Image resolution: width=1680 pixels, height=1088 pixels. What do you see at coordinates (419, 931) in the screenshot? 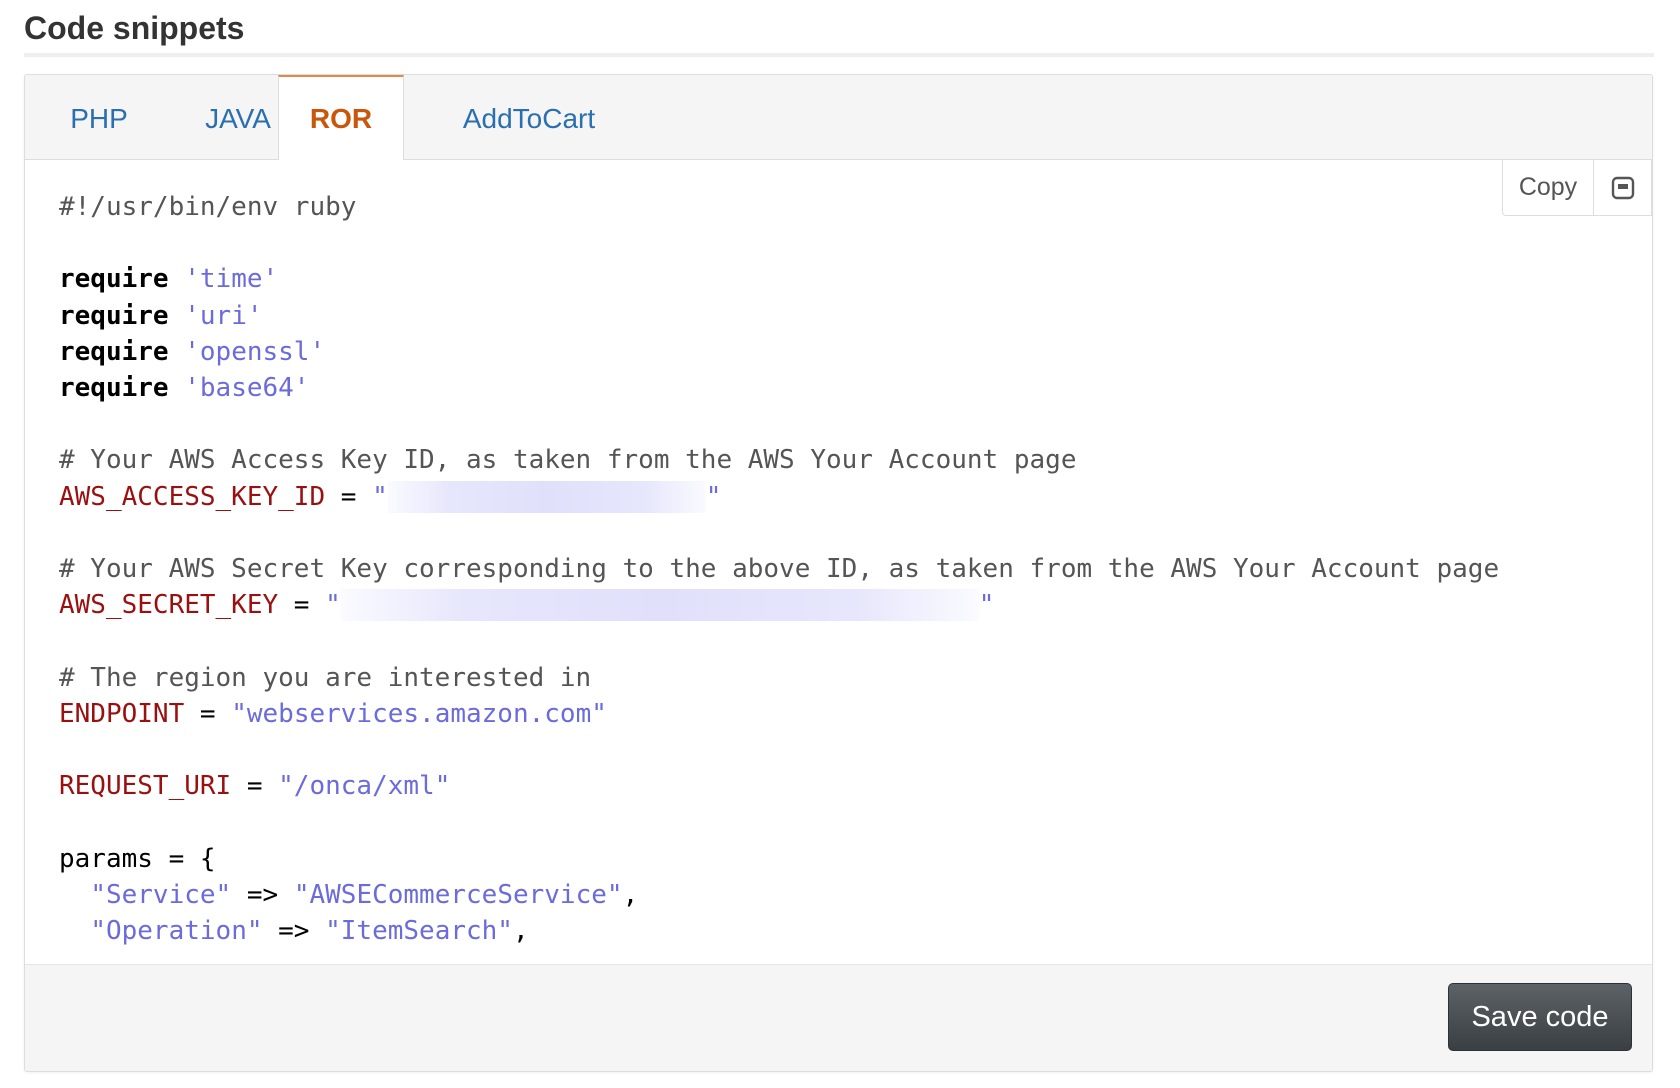
I see `param-value: "ItemSearch"` at bounding box center [419, 931].